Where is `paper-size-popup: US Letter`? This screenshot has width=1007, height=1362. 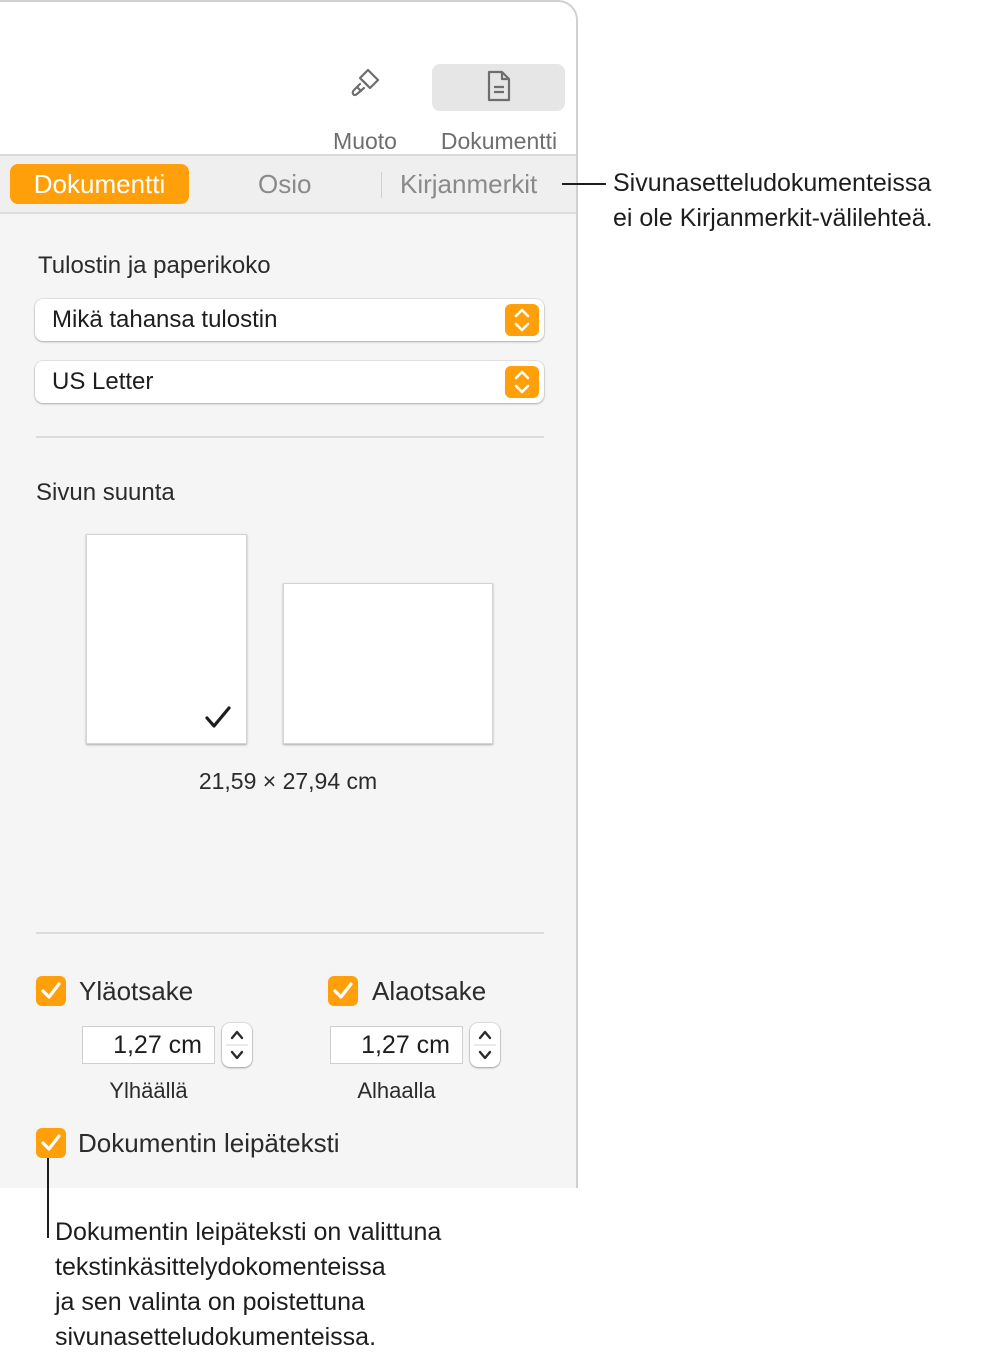
paper-size-popup: US Letter is located at coordinates (289, 382).